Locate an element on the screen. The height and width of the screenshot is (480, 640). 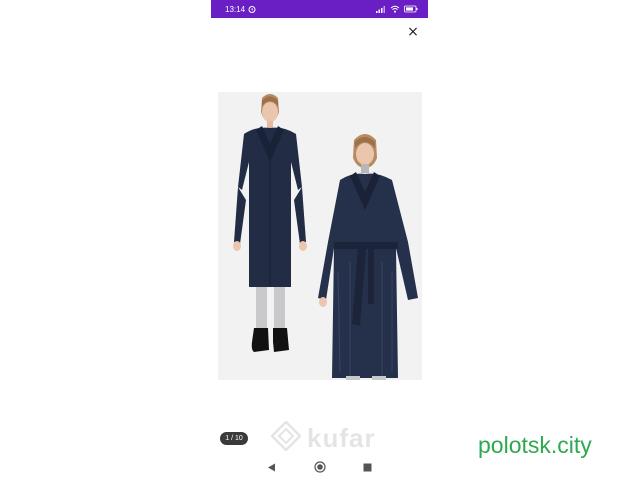
site-label: polotsk.city is located at coordinates (535, 445).